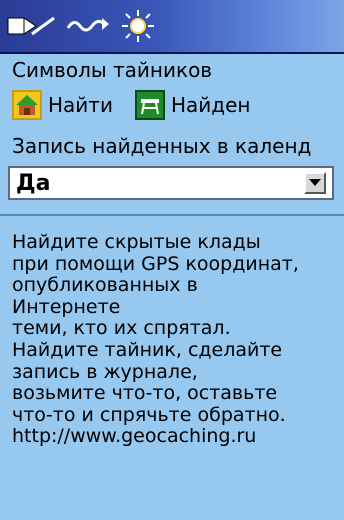 Image resolution: width=344 pixels, height=520 pixels. I want to click on tab-waypoint, so click(31, 26).